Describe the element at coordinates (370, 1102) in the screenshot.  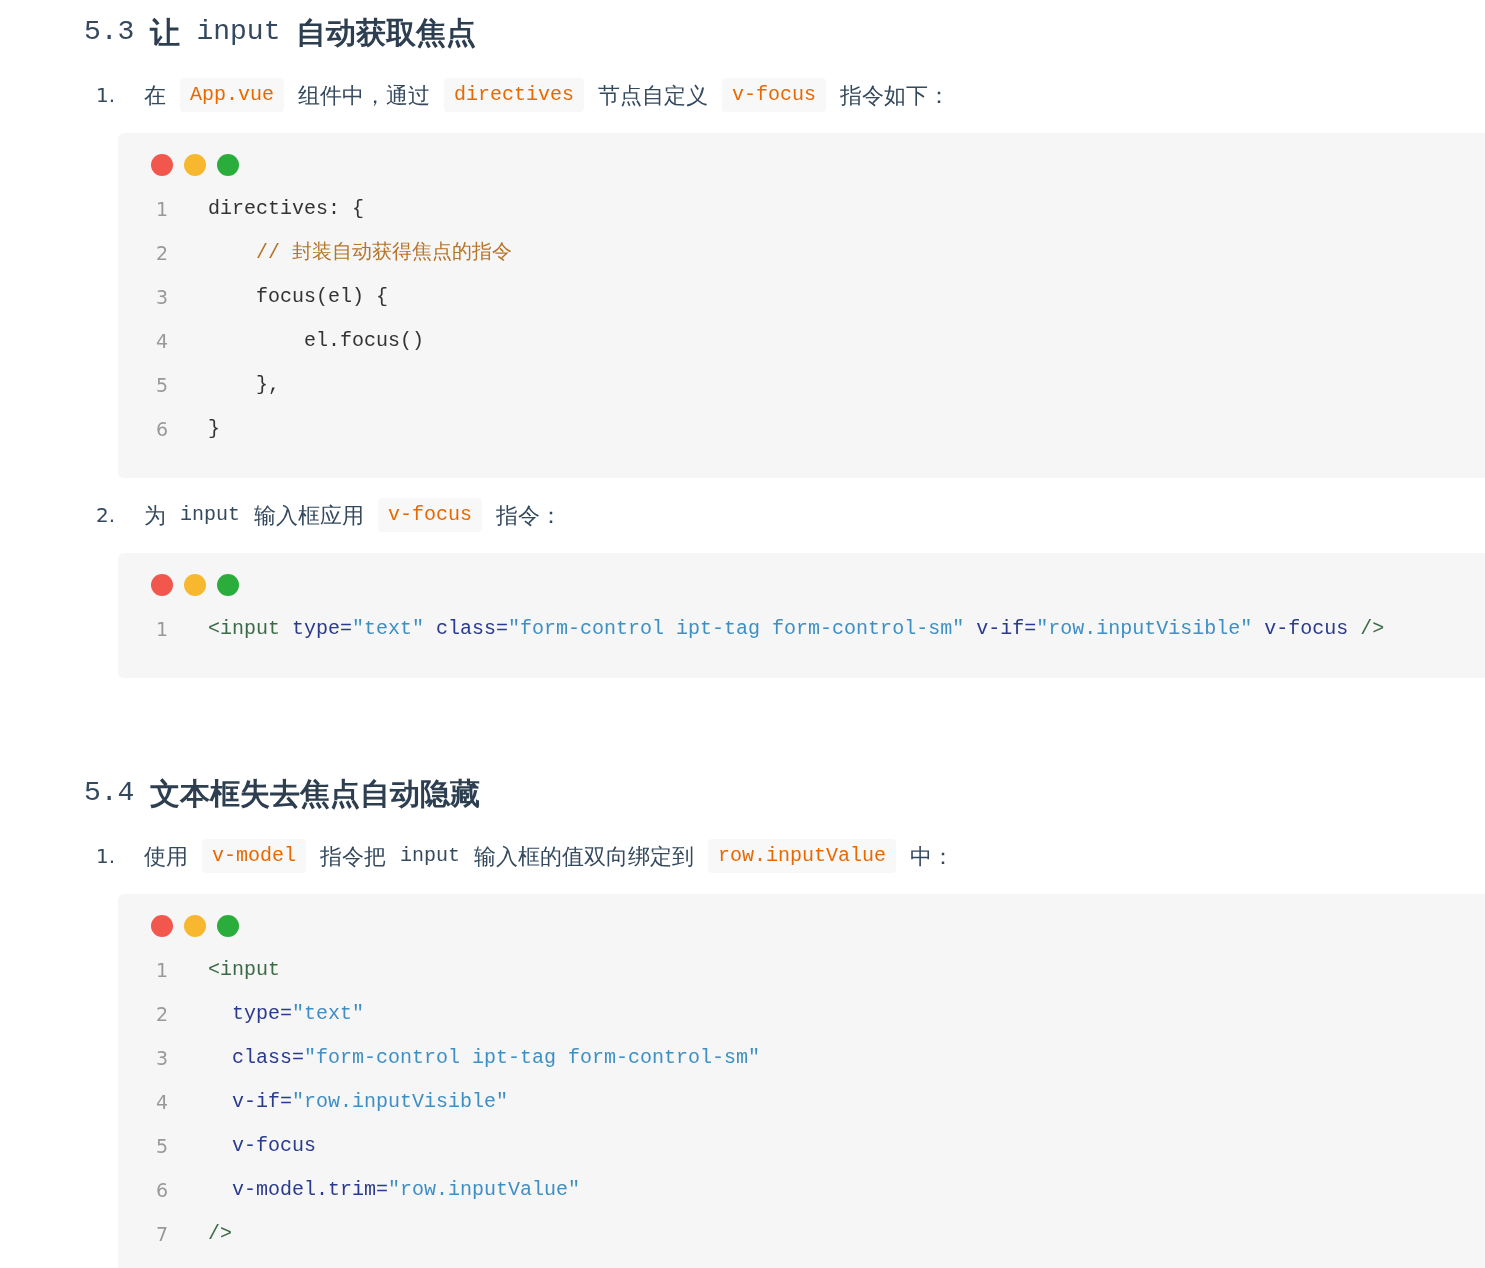
I see `code-line: v-if="row.inputVisible"` at that location.